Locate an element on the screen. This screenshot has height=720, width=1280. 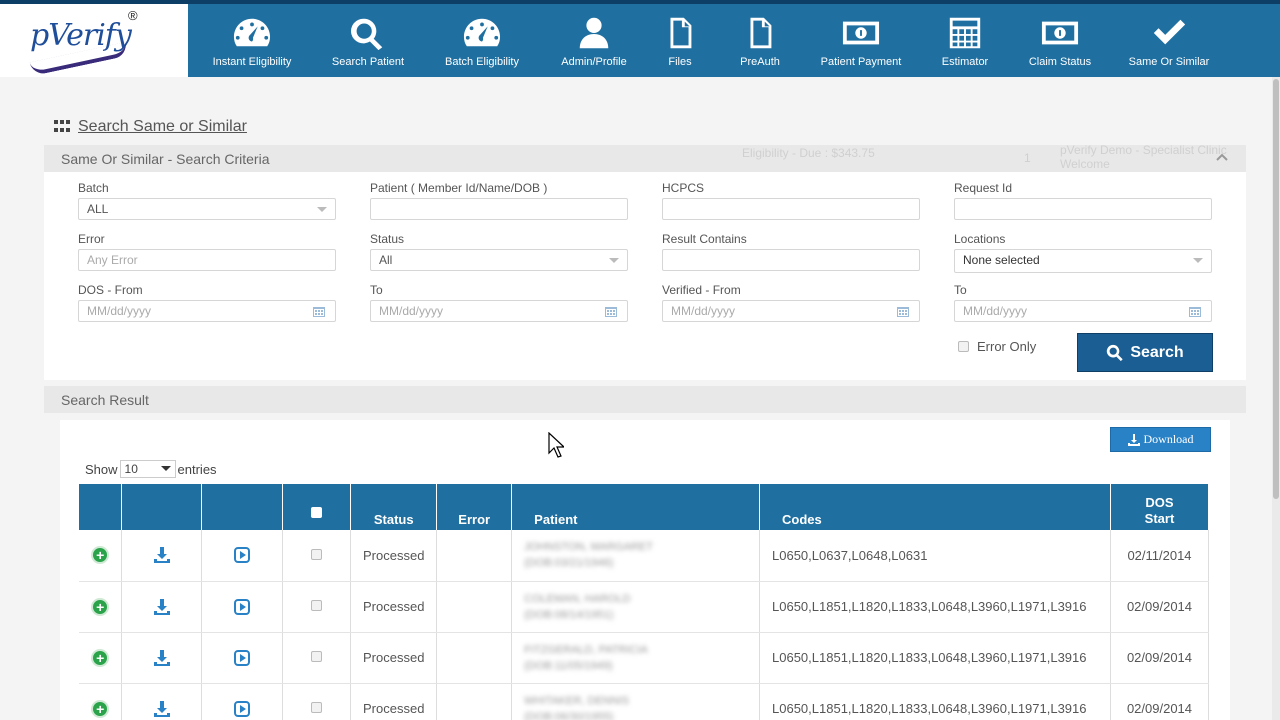
locations-field: Locations None selected is located at coordinates (1083, 252).